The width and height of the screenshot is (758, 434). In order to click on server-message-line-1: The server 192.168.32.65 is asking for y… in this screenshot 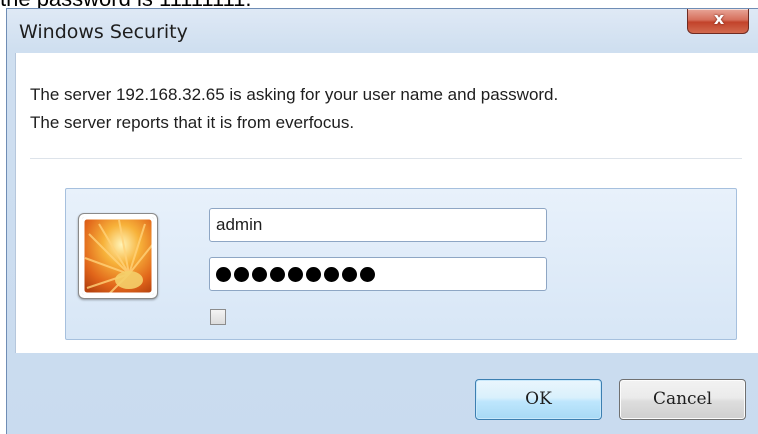, I will do `click(294, 94)`.